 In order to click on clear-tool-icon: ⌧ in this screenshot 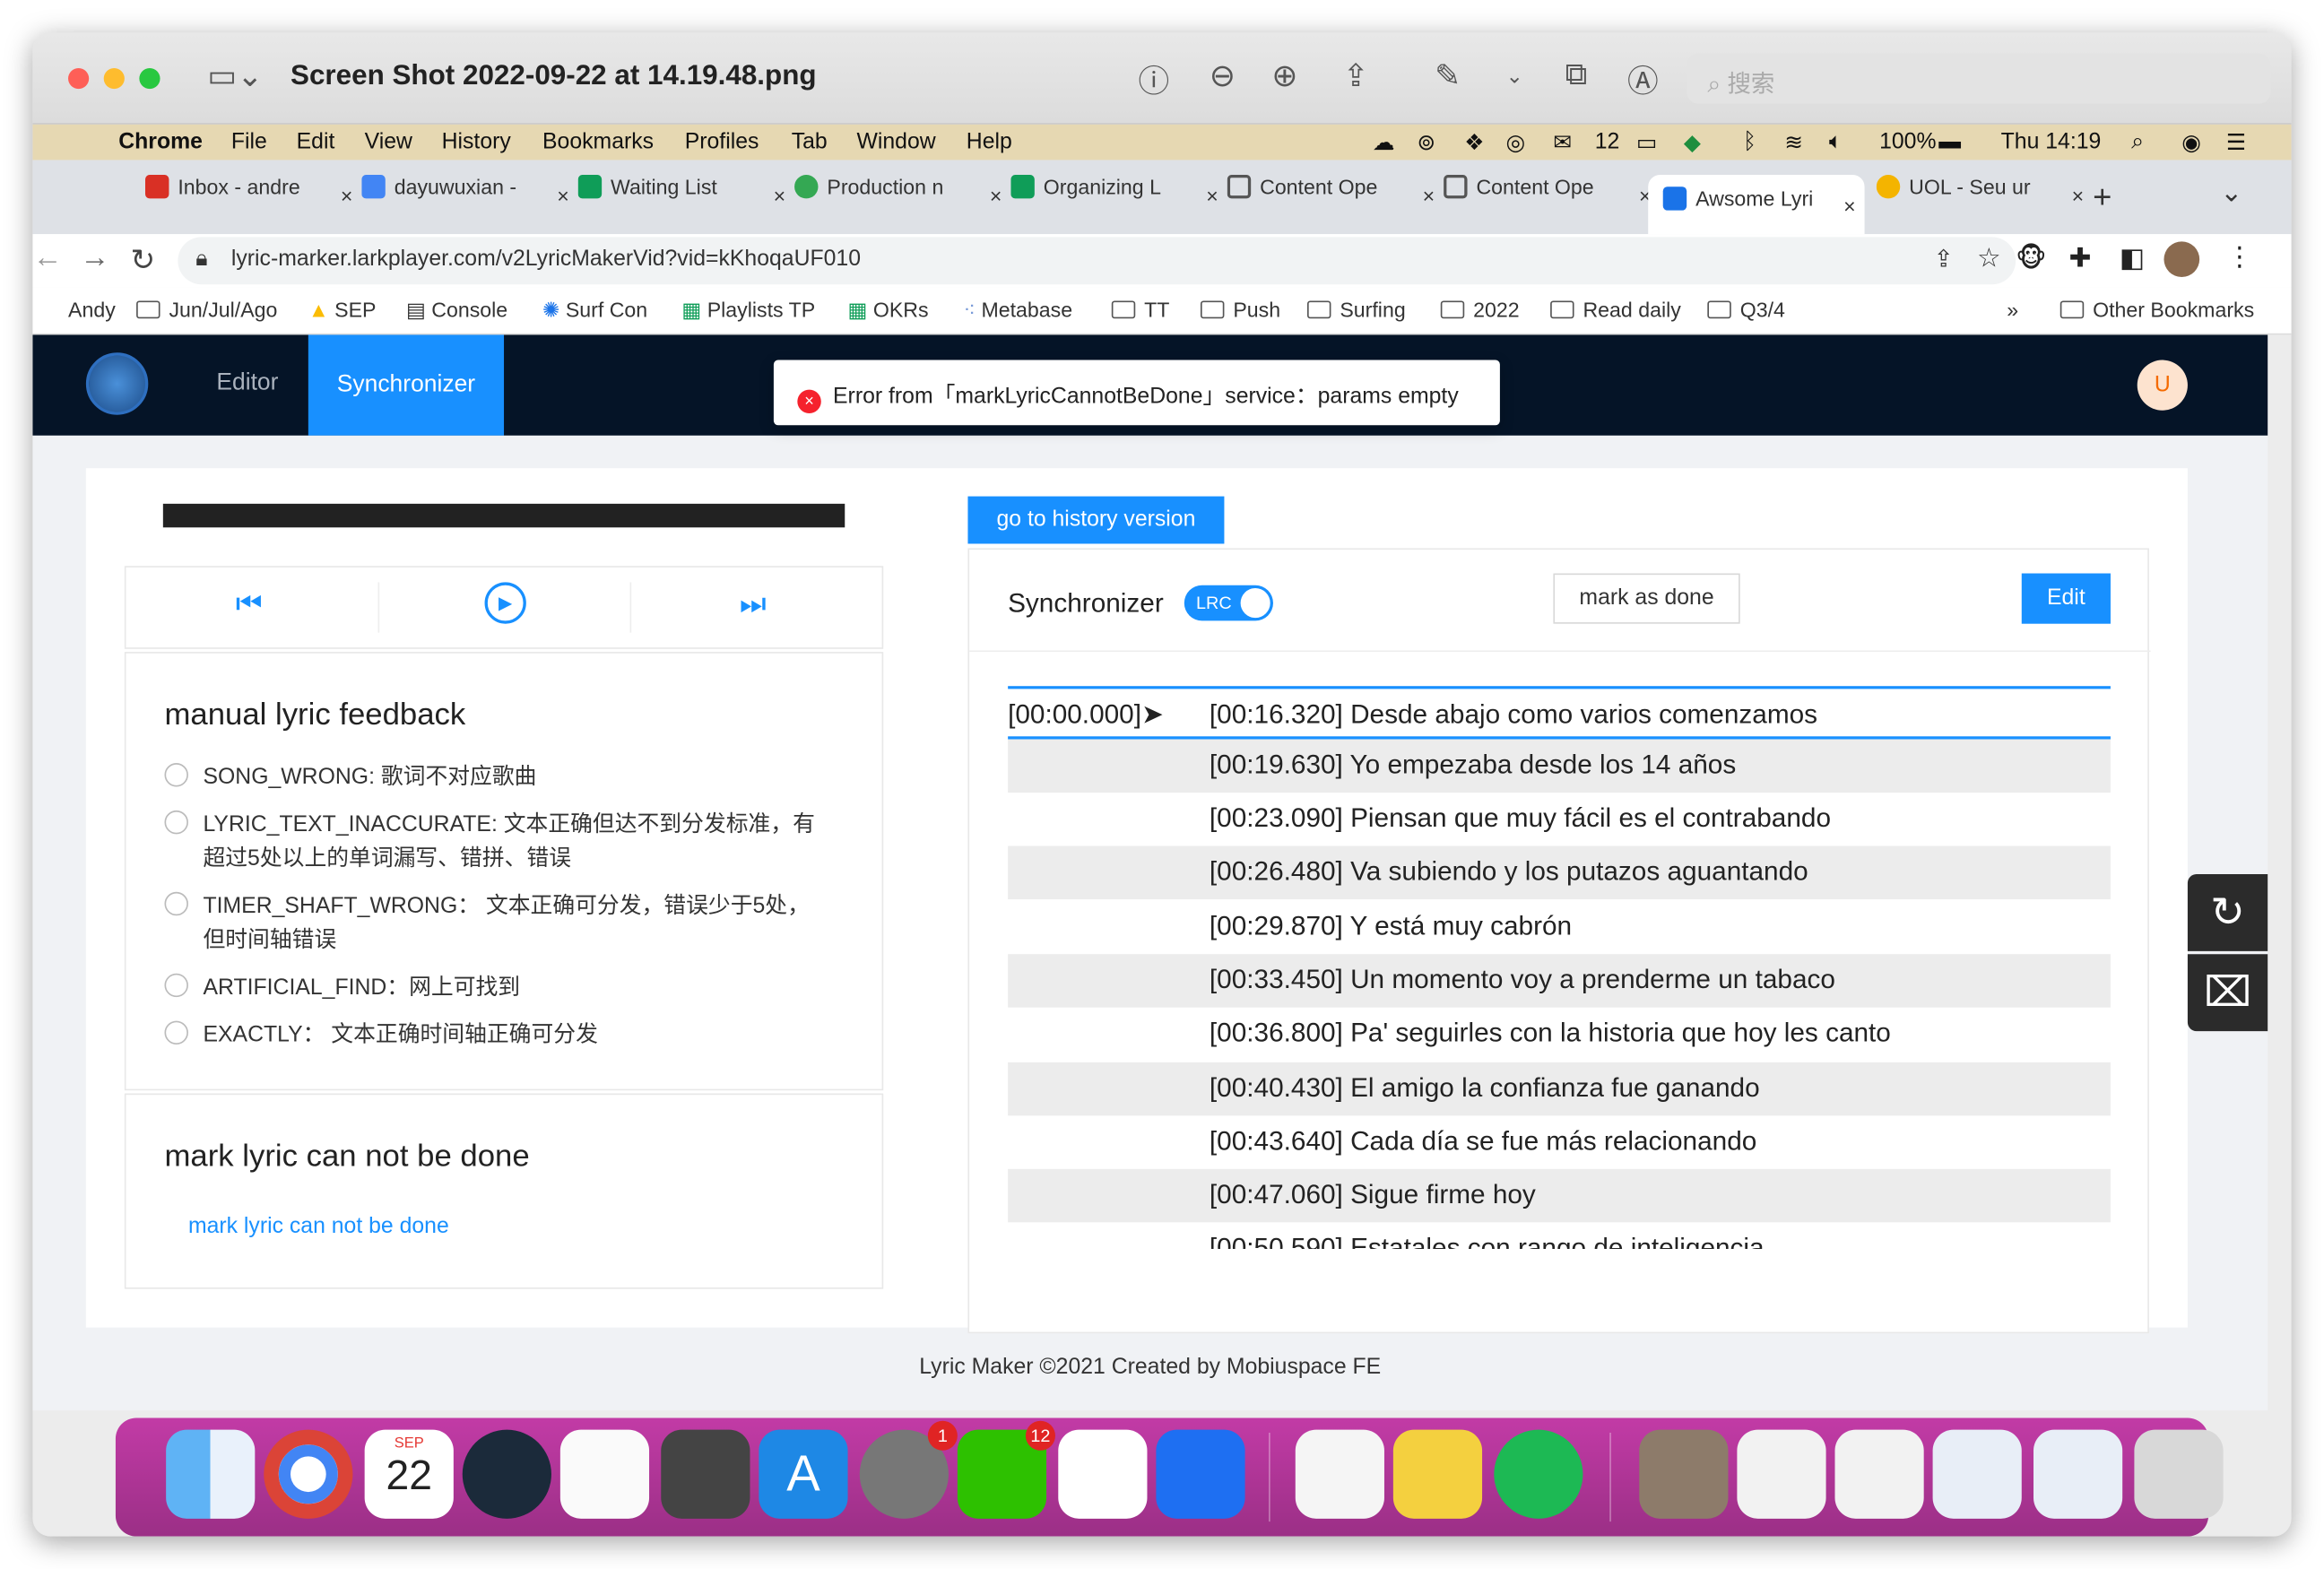, I will do `click(2227, 993)`.